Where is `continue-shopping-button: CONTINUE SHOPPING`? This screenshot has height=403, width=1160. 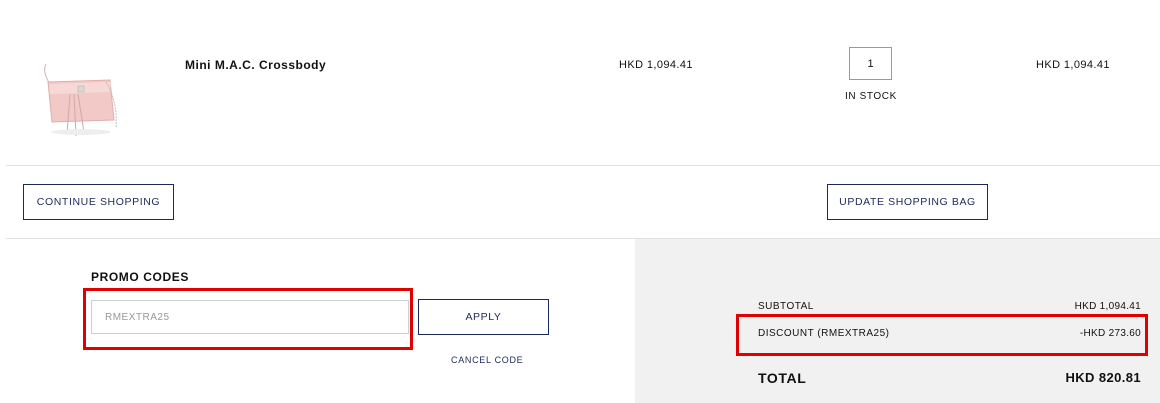
continue-shopping-button: CONTINUE SHOPPING is located at coordinates (98, 202).